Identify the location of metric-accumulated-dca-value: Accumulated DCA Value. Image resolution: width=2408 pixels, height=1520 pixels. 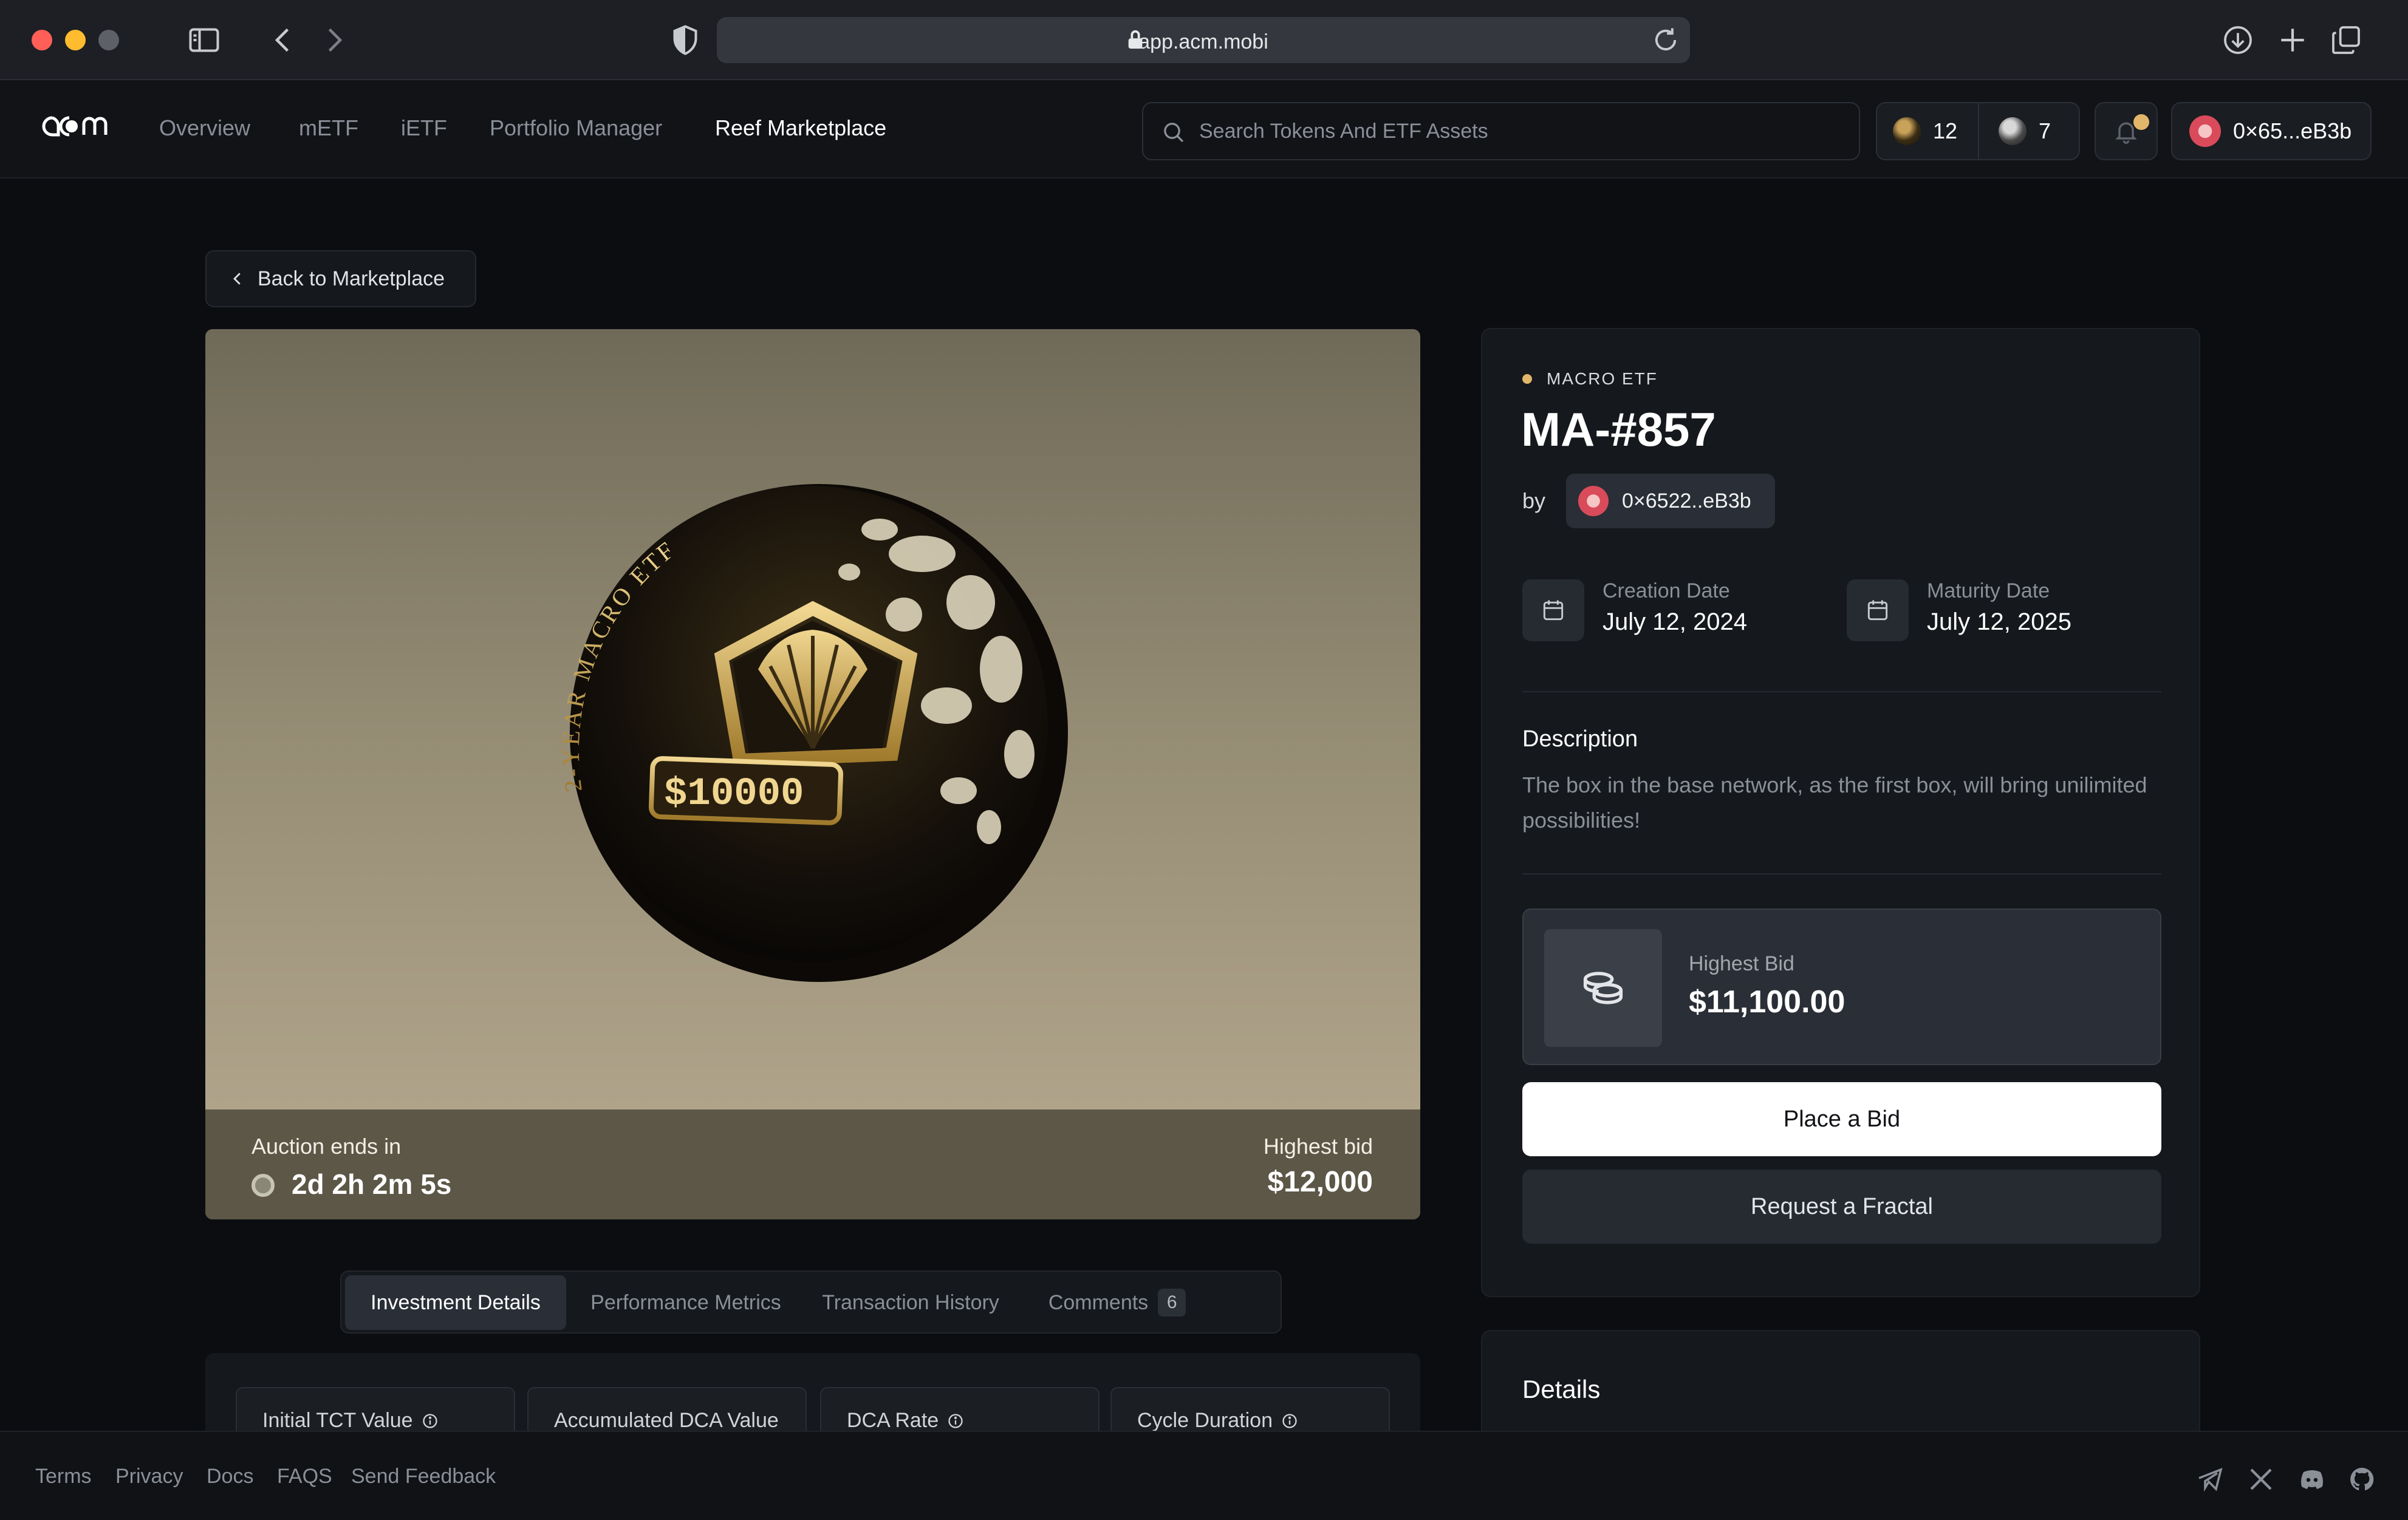
(667, 1409).